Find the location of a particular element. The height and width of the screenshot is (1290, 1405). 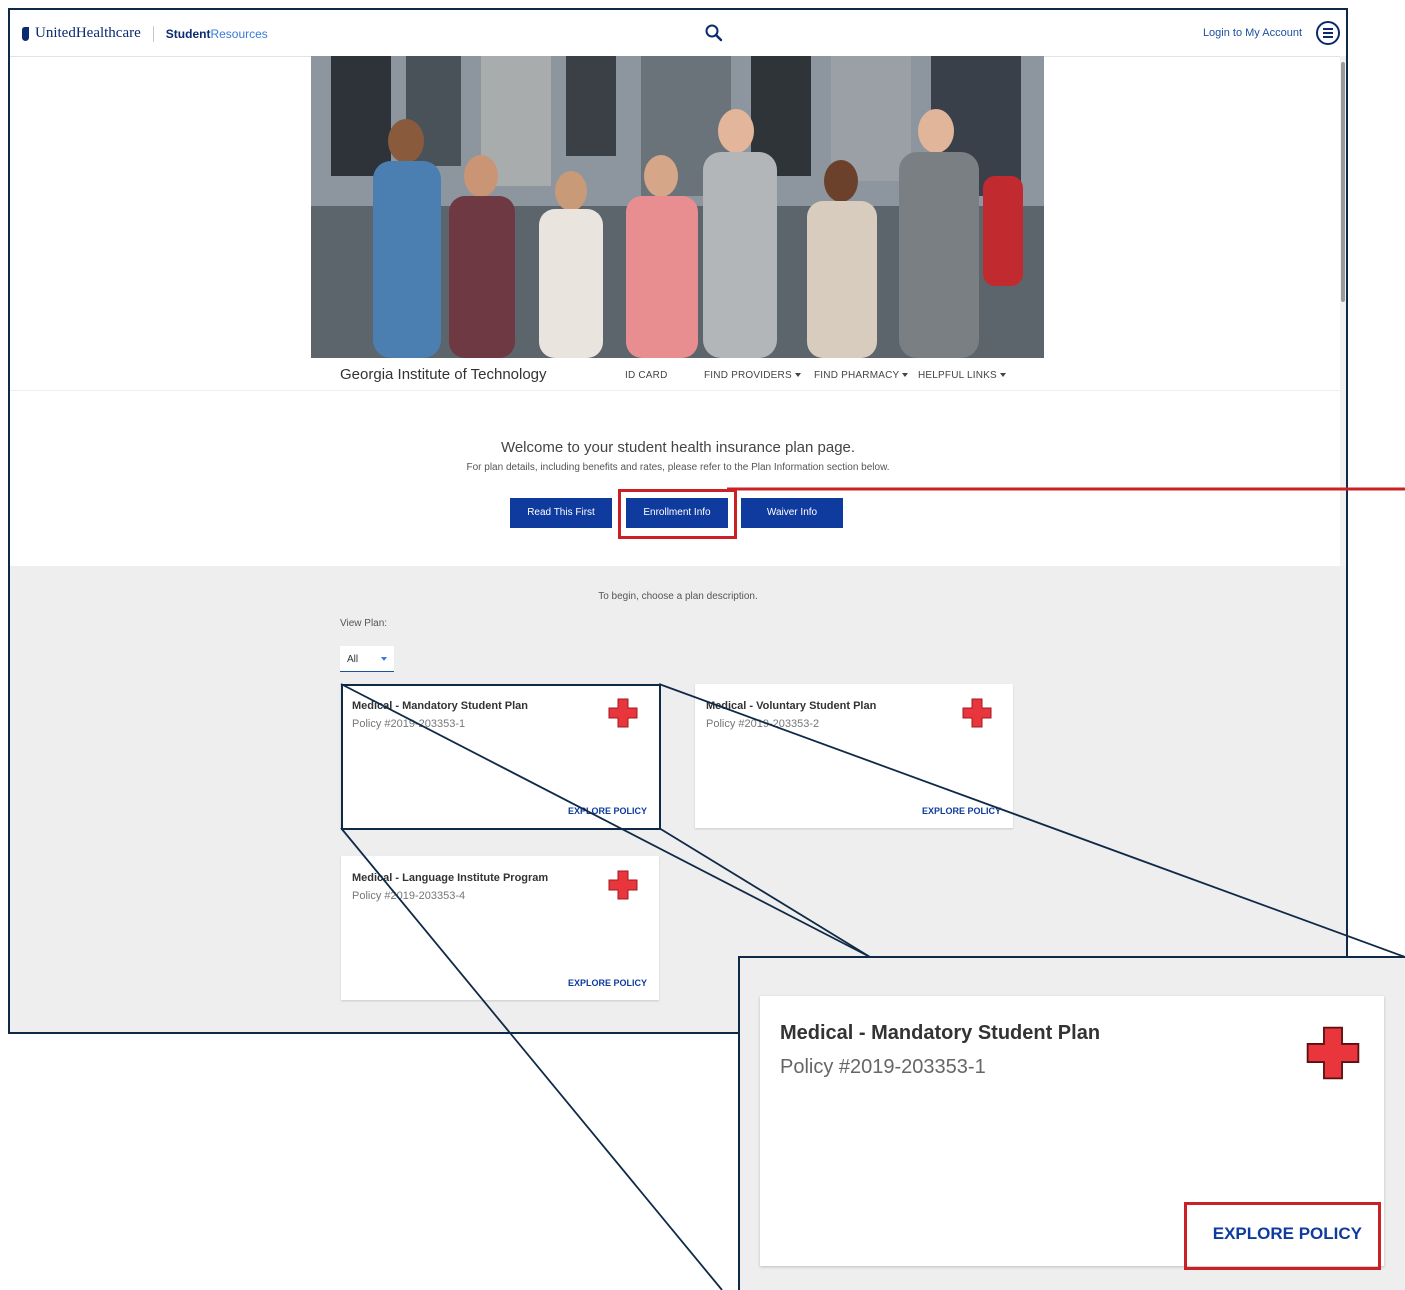

hero-photo is located at coordinates (677, 207).